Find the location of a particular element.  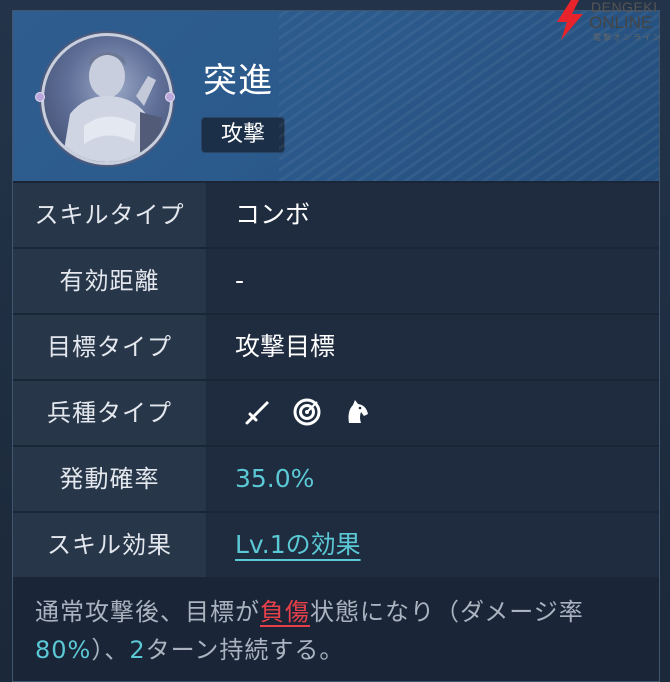

damage-rate-value: 80% is located at coordinates (63, 650).